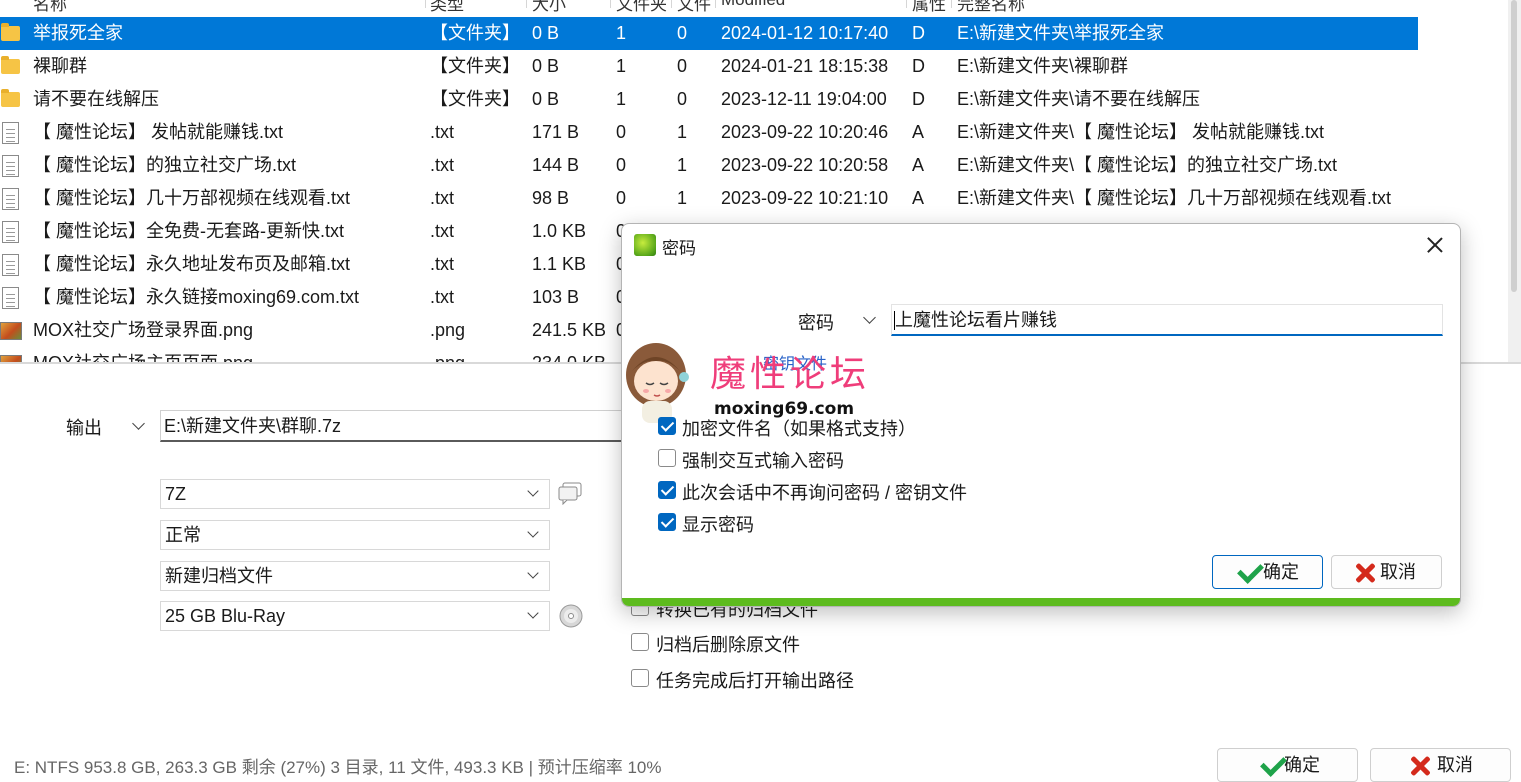 The width and height of the screenshot is (1521, 782). I want to click on output-path-input: E:\新建文件夹\群聊.7z, so click(395, 426).